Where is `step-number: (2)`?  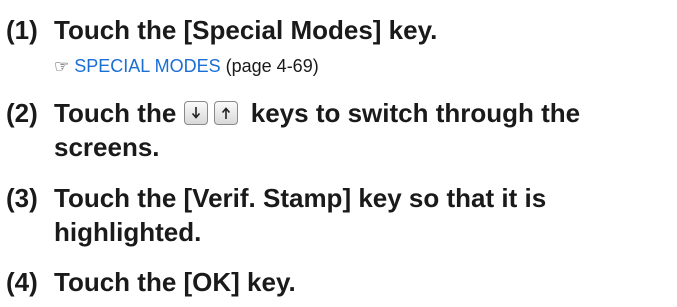
step-number: (2) is located at coordinates (22, 113).